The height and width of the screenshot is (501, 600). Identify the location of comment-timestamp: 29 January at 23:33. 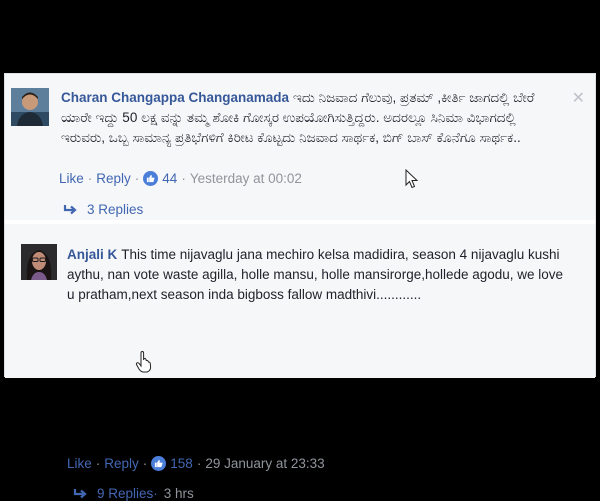
(264, 463).